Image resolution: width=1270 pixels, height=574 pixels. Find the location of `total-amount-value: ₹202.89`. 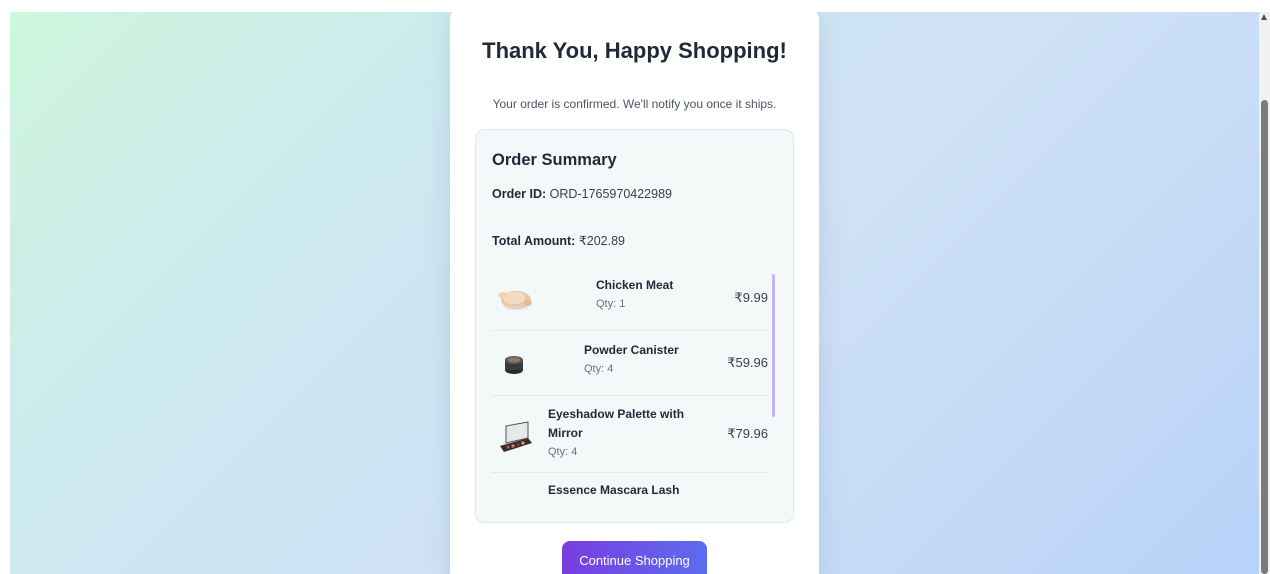

total-amount-value: ₹202.89 is located at coordinates (601, 241).